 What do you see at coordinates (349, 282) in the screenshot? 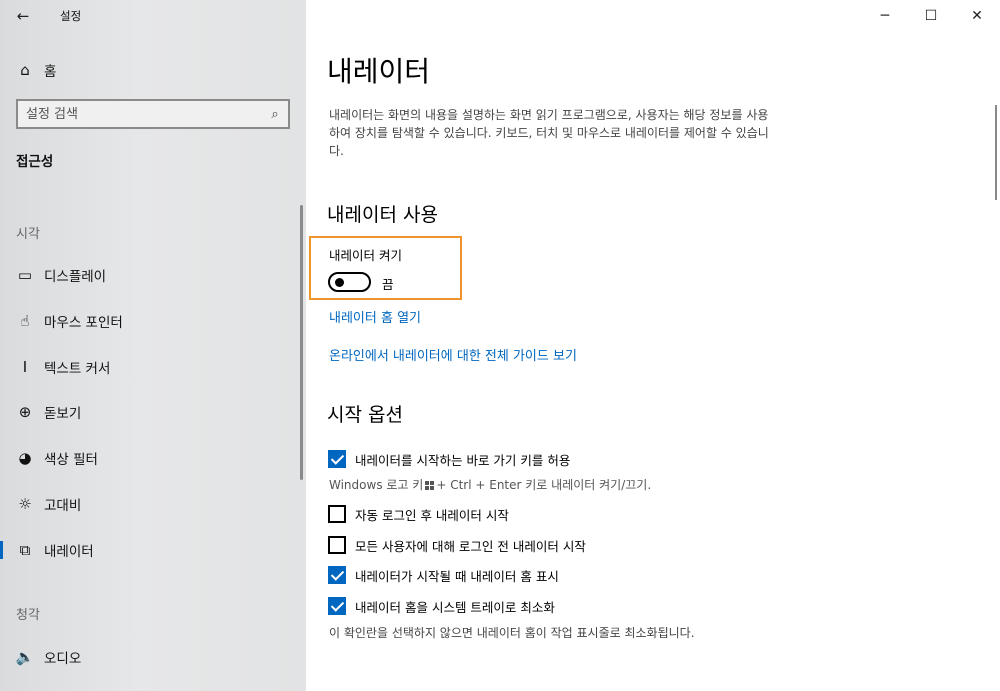
I see `narrator-toggle` at bounding box center [349, 282].